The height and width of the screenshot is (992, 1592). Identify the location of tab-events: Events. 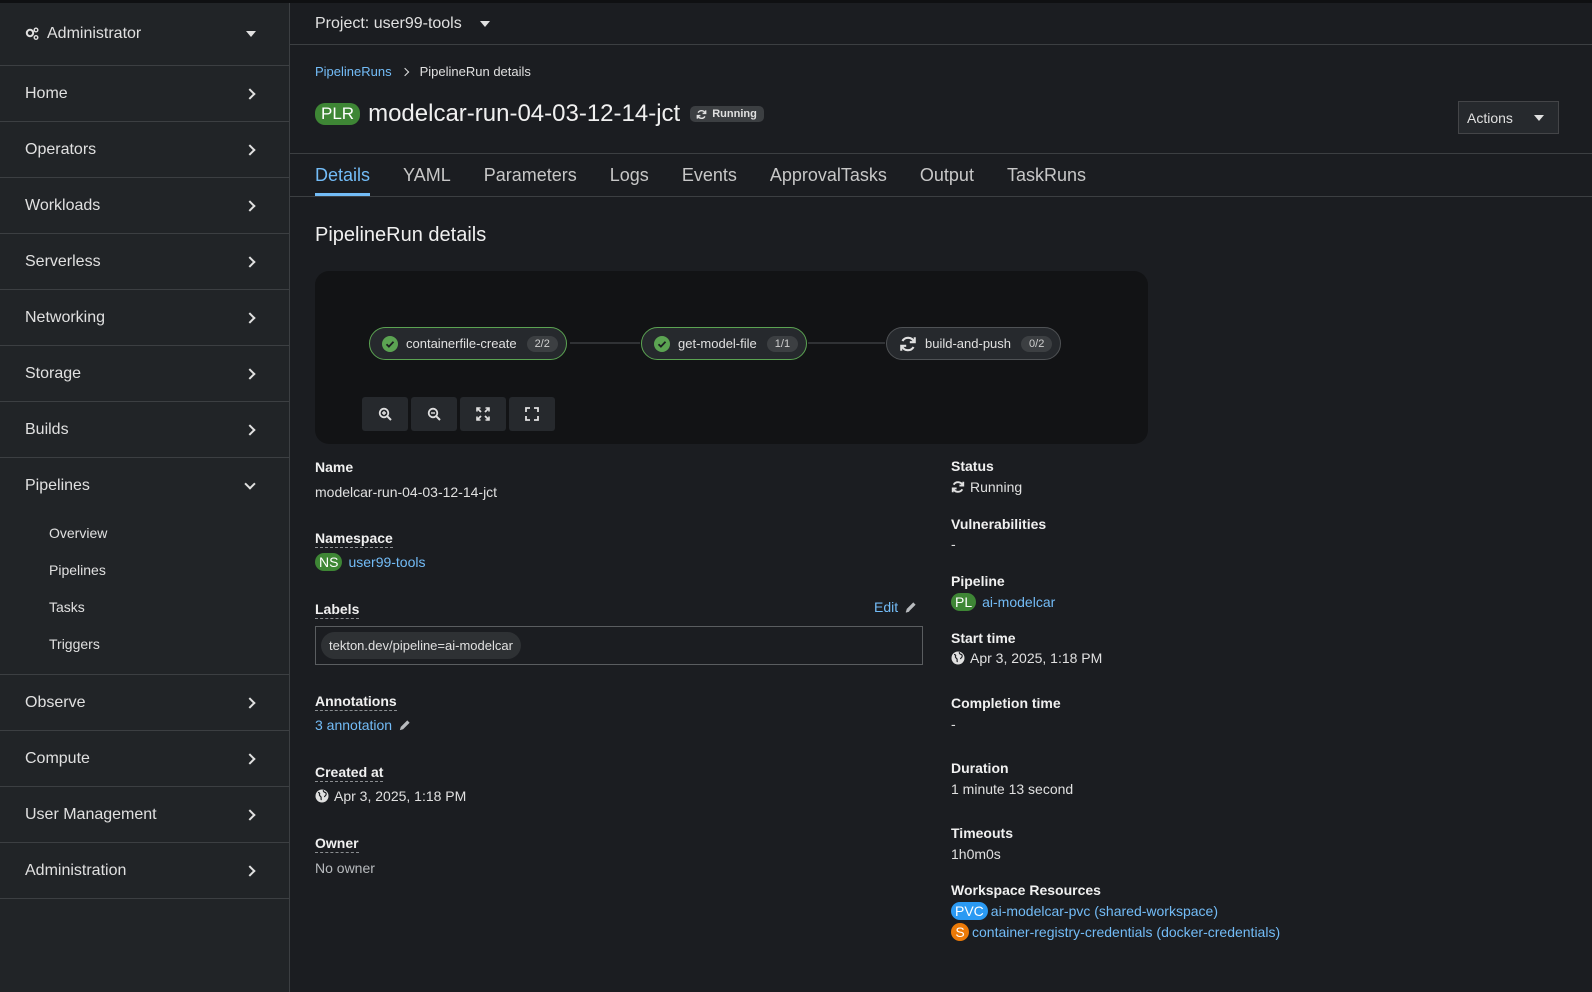
(709, 175).